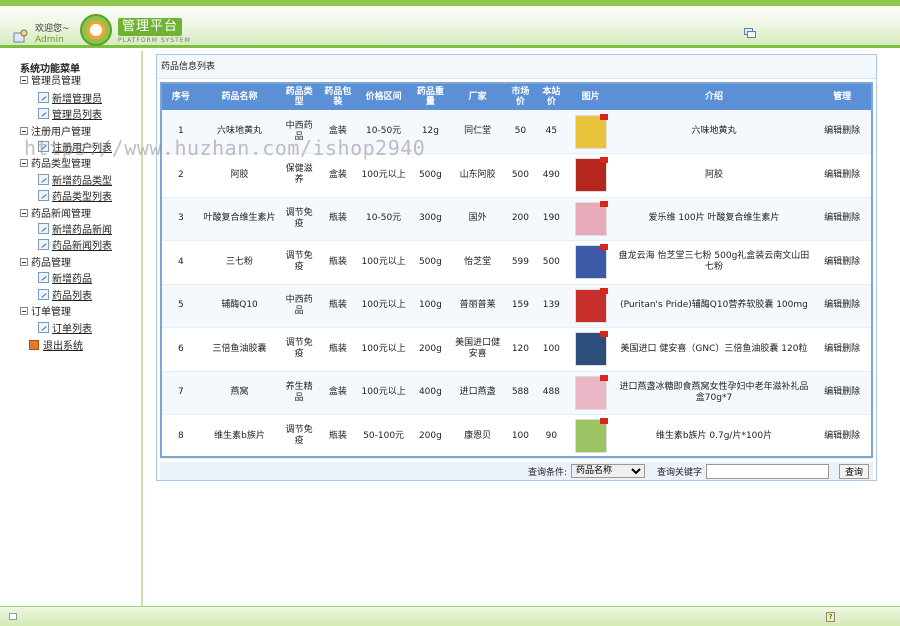 The image size is (900, 626). What do you see at coordinates (299, 393) in the screenshot?
I see `table-cell: 养生精品` at bounding box center [299, 393].